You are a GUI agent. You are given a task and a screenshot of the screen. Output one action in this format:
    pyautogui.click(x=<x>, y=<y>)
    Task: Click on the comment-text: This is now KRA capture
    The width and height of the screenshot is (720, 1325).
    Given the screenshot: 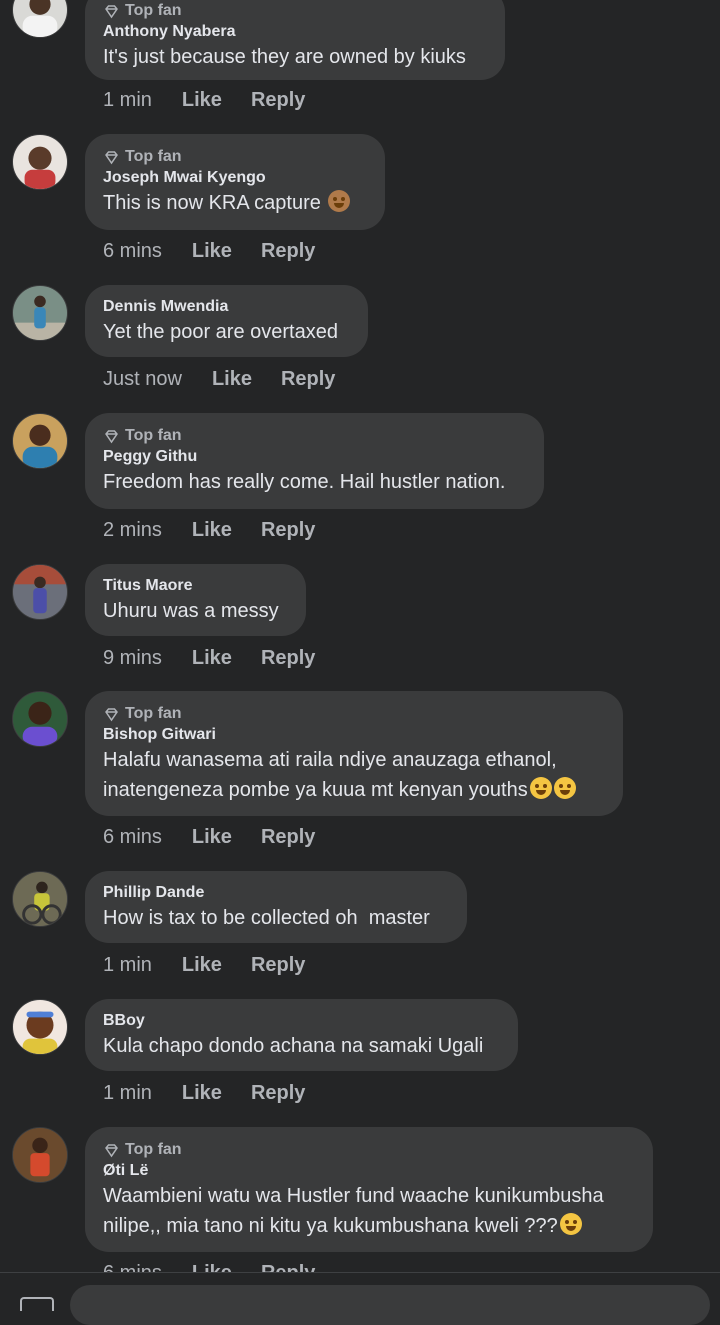 What is the action you would take?
    pyautogui.click(x=212, y=203)
    